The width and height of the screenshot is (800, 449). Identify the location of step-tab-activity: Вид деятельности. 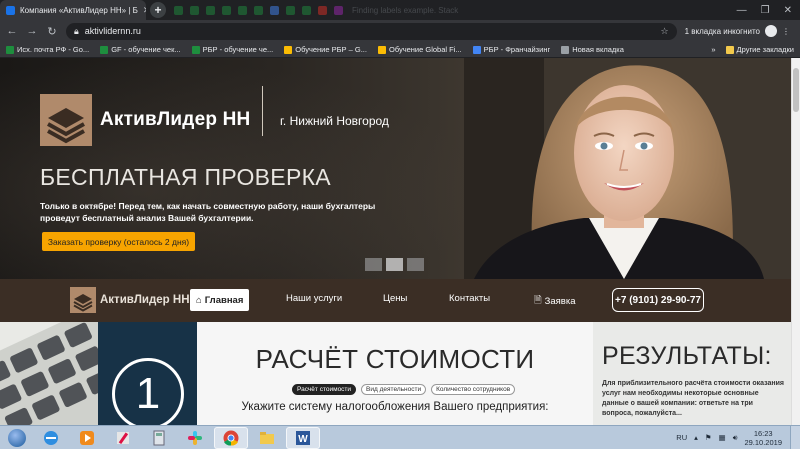
(394, 389).